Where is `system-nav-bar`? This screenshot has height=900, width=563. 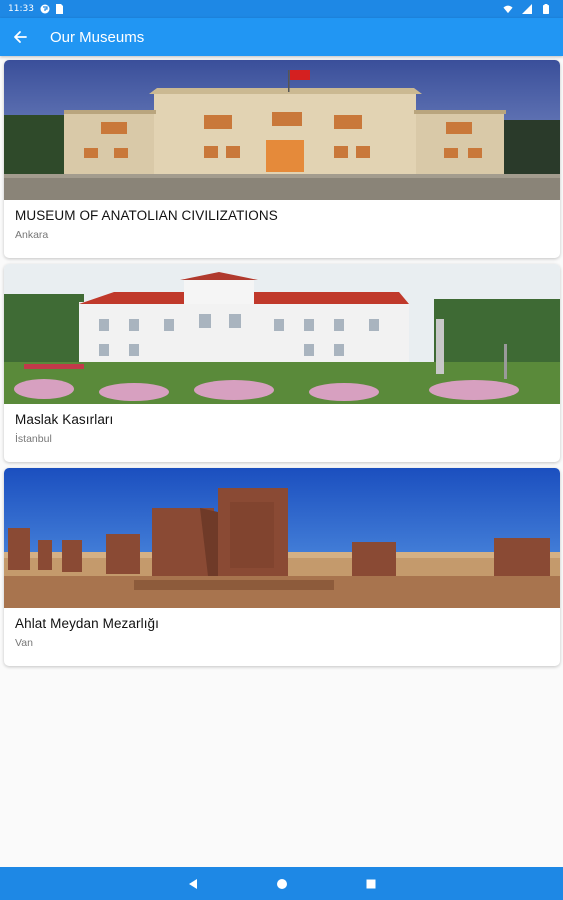 system-nav-bar is located at coordinates (281, 883).